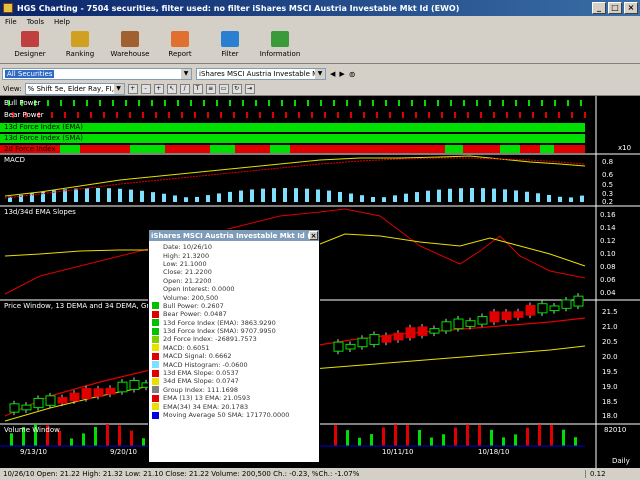  Describe the element at coordinates (608, 241) in the screenshot. I see `slopes-tick: 0.12` at that location.